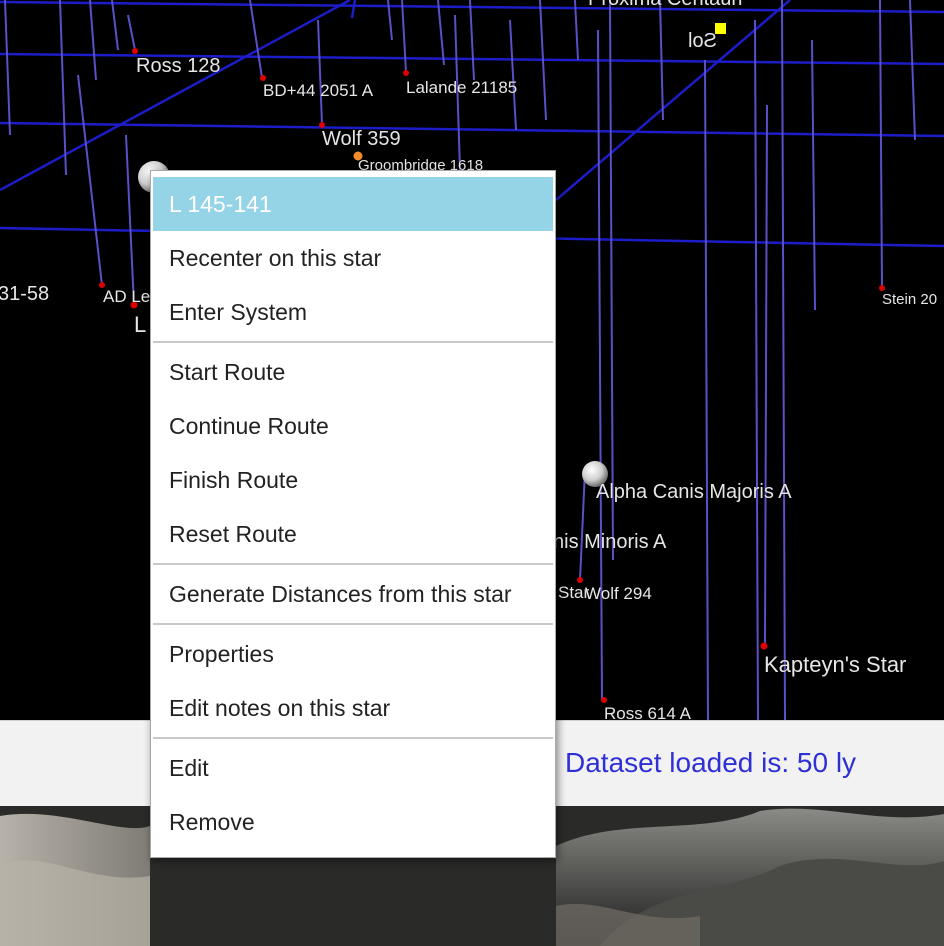  Describe the element at coordinates (353, 480) in the screenshot. I see `menu-item-finish-route: Finish Route` at that location.